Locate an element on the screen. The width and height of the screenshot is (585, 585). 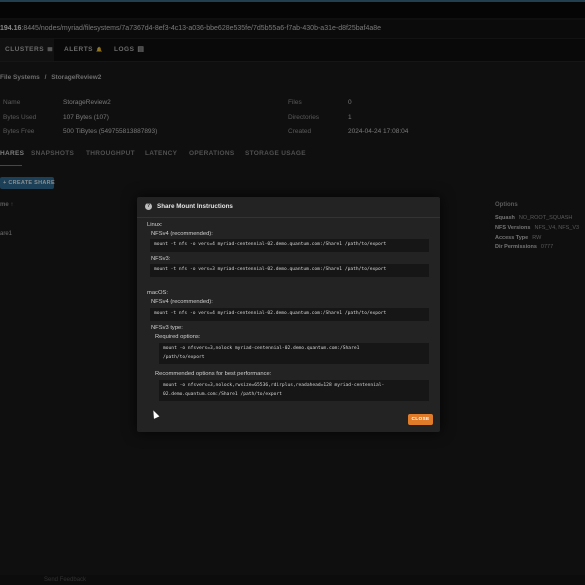
linux-nfsv4-label: NFSv4 (recommended): is located at coordinates (182, 234).